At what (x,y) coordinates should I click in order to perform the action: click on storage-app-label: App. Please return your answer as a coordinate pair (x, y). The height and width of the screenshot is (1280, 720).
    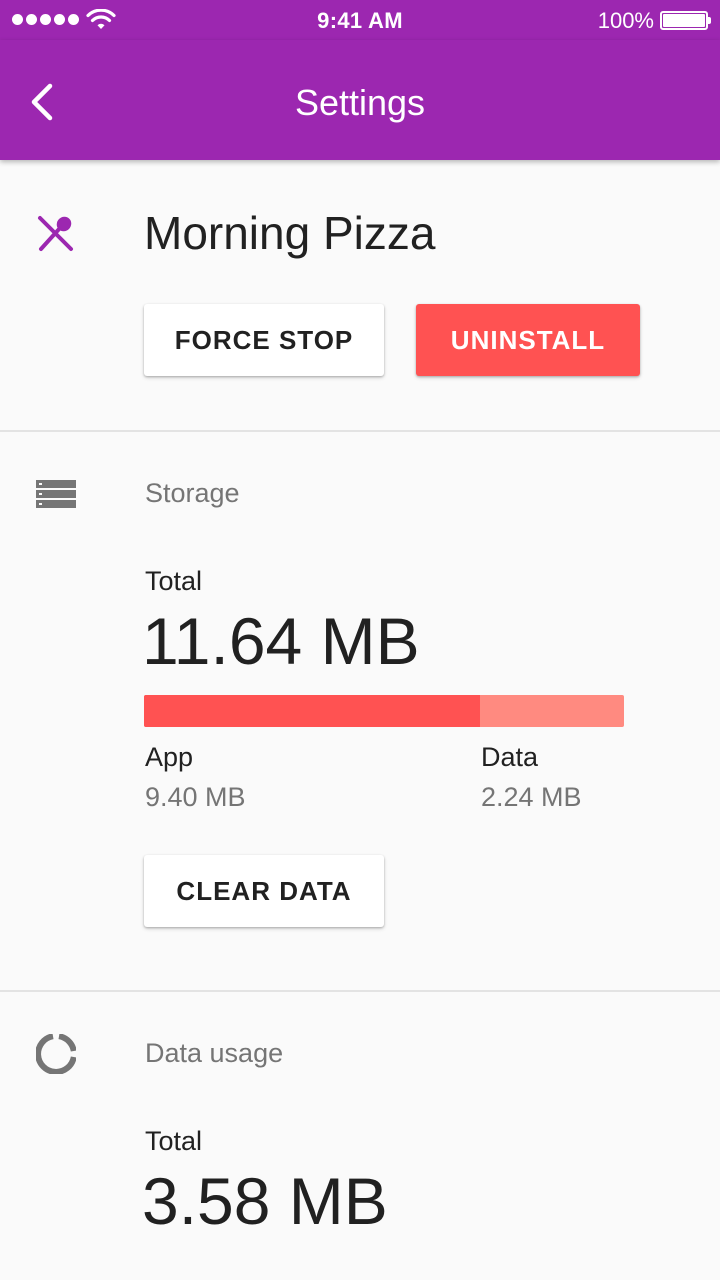
    Looking at the image, I should click on (169, 757).